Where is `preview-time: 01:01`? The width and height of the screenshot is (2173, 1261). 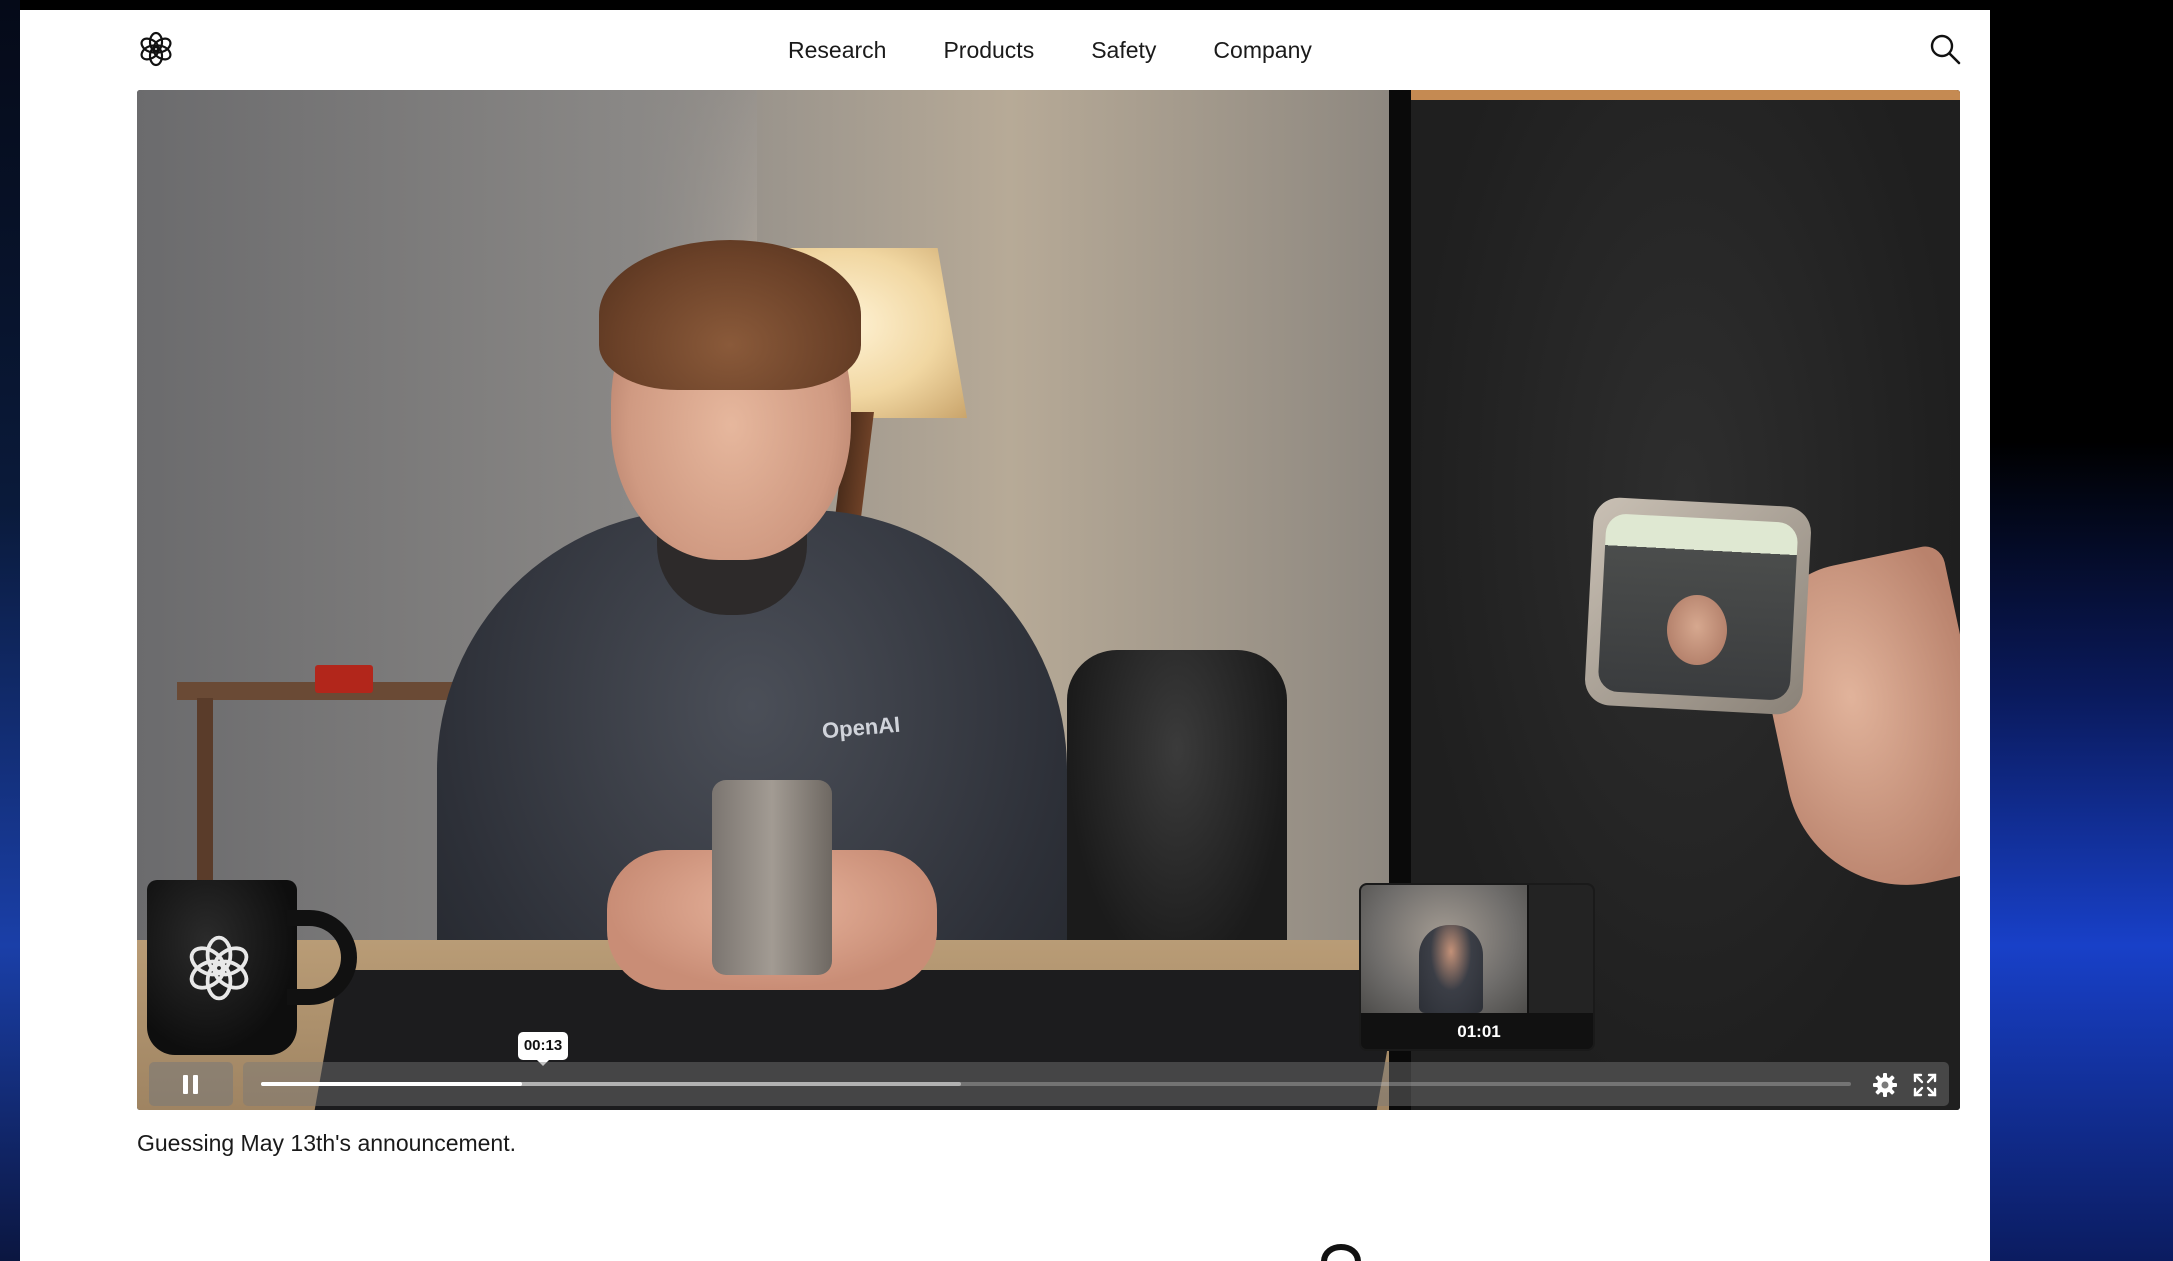
preview-time: 01:01 is located at coordinates (1479, 1031).